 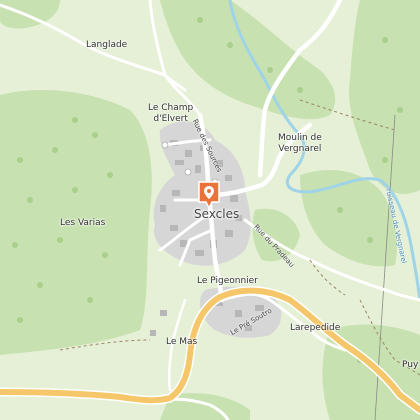 I want to click on map-pin-icon, so click(x=209, y=195).